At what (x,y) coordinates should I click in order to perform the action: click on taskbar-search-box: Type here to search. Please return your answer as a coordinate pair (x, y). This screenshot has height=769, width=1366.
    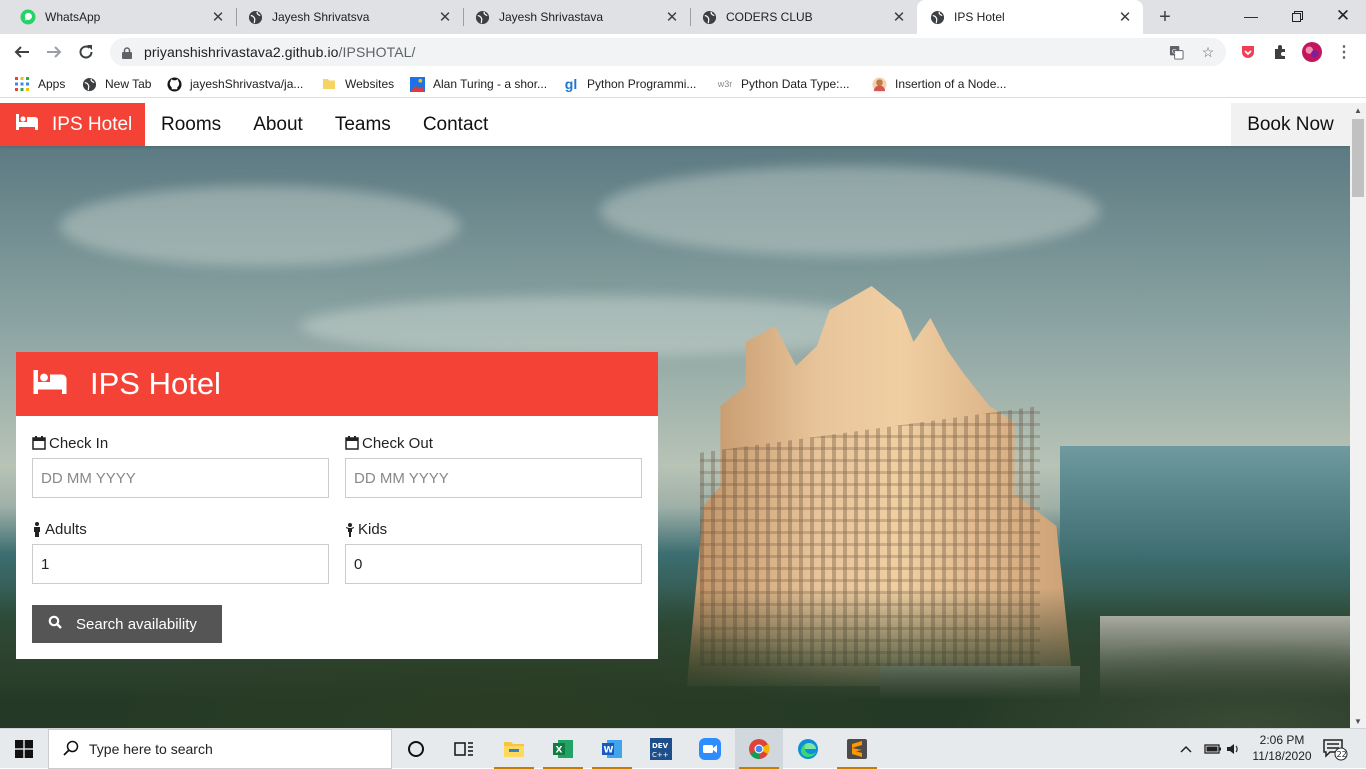
    Looking at the image, I should click on (220, 749).